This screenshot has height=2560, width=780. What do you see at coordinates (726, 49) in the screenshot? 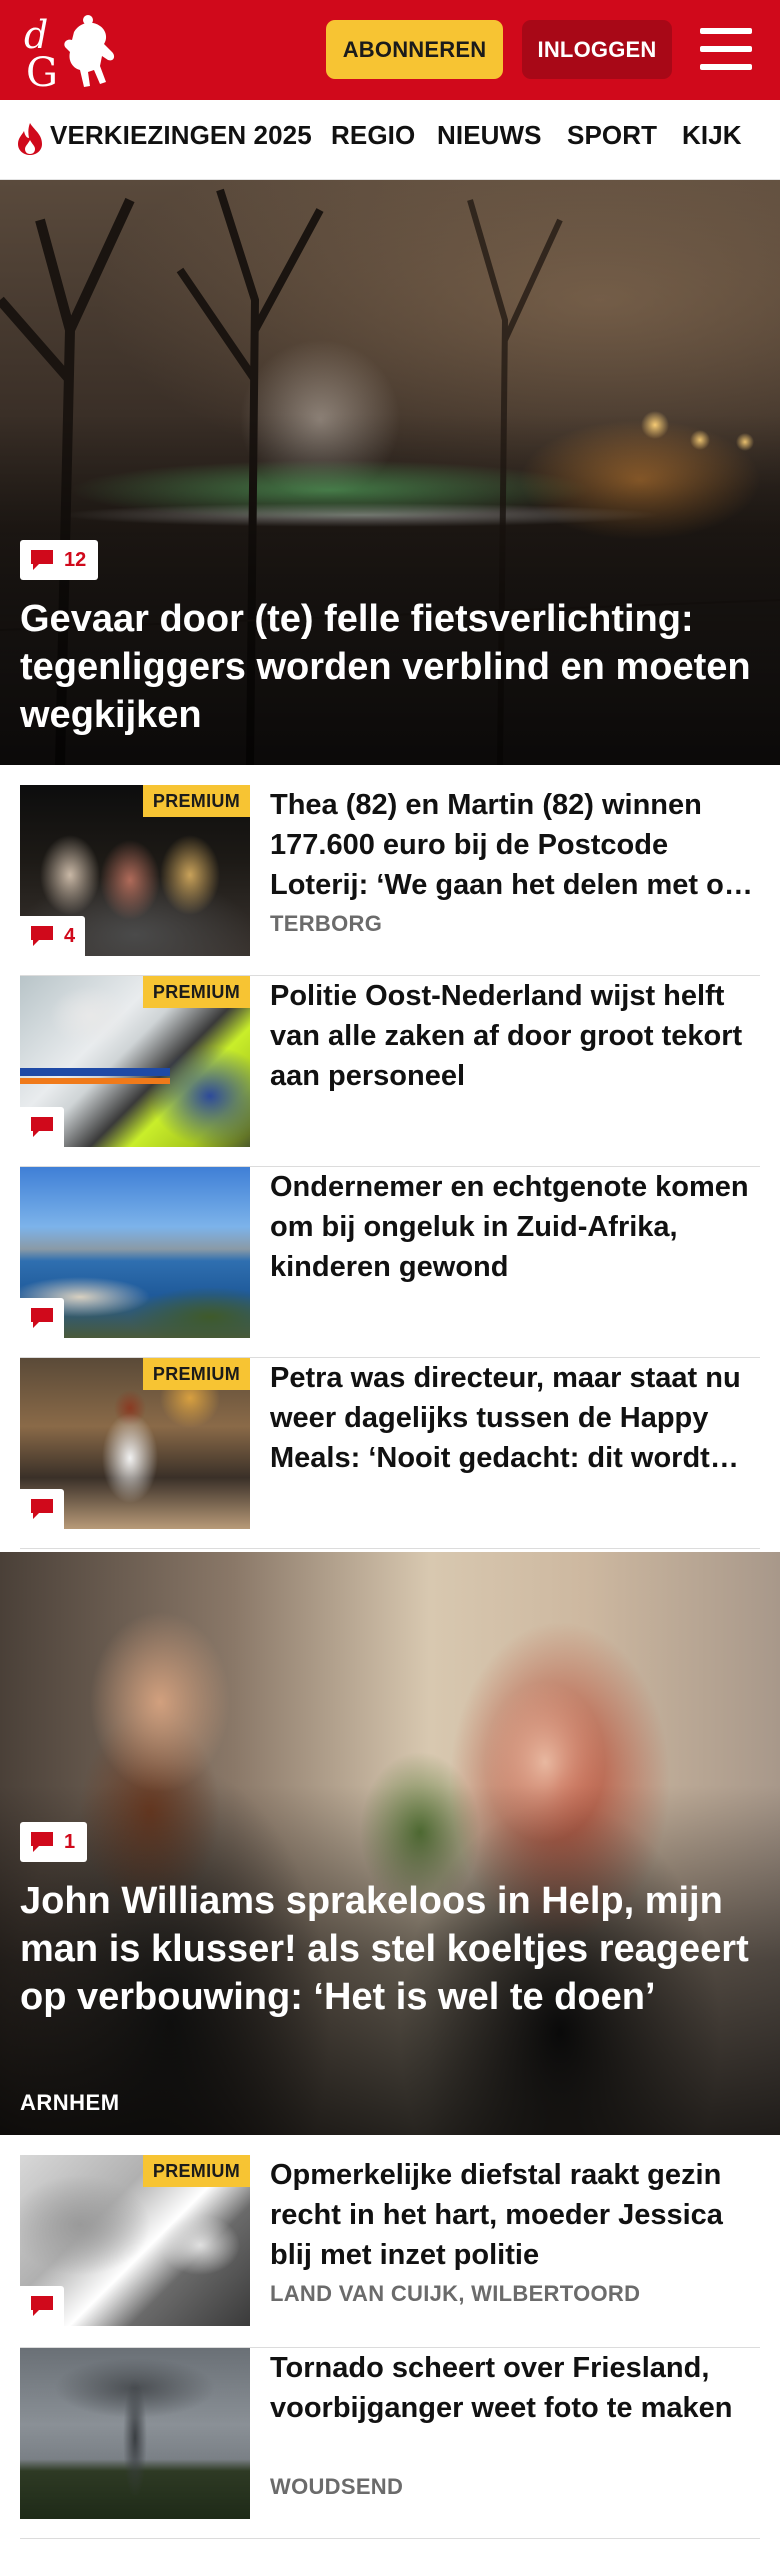
I see `hamburger-menu-icon` at bounding box center [726, 49].